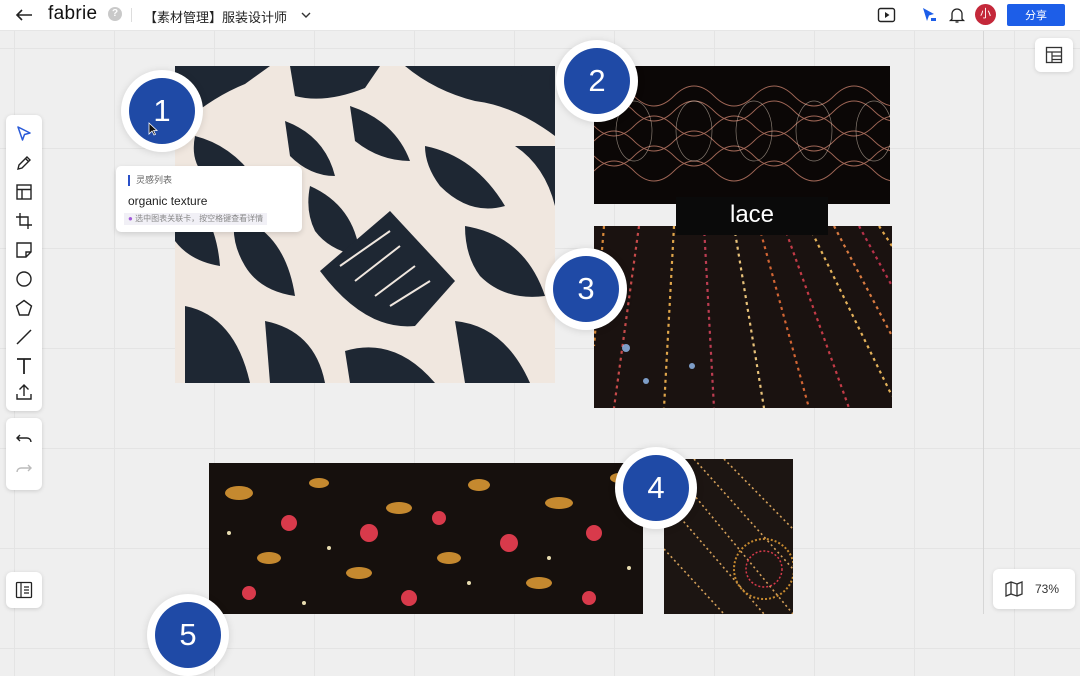  I want to click on chevron-down-icon, so click(306, 15).